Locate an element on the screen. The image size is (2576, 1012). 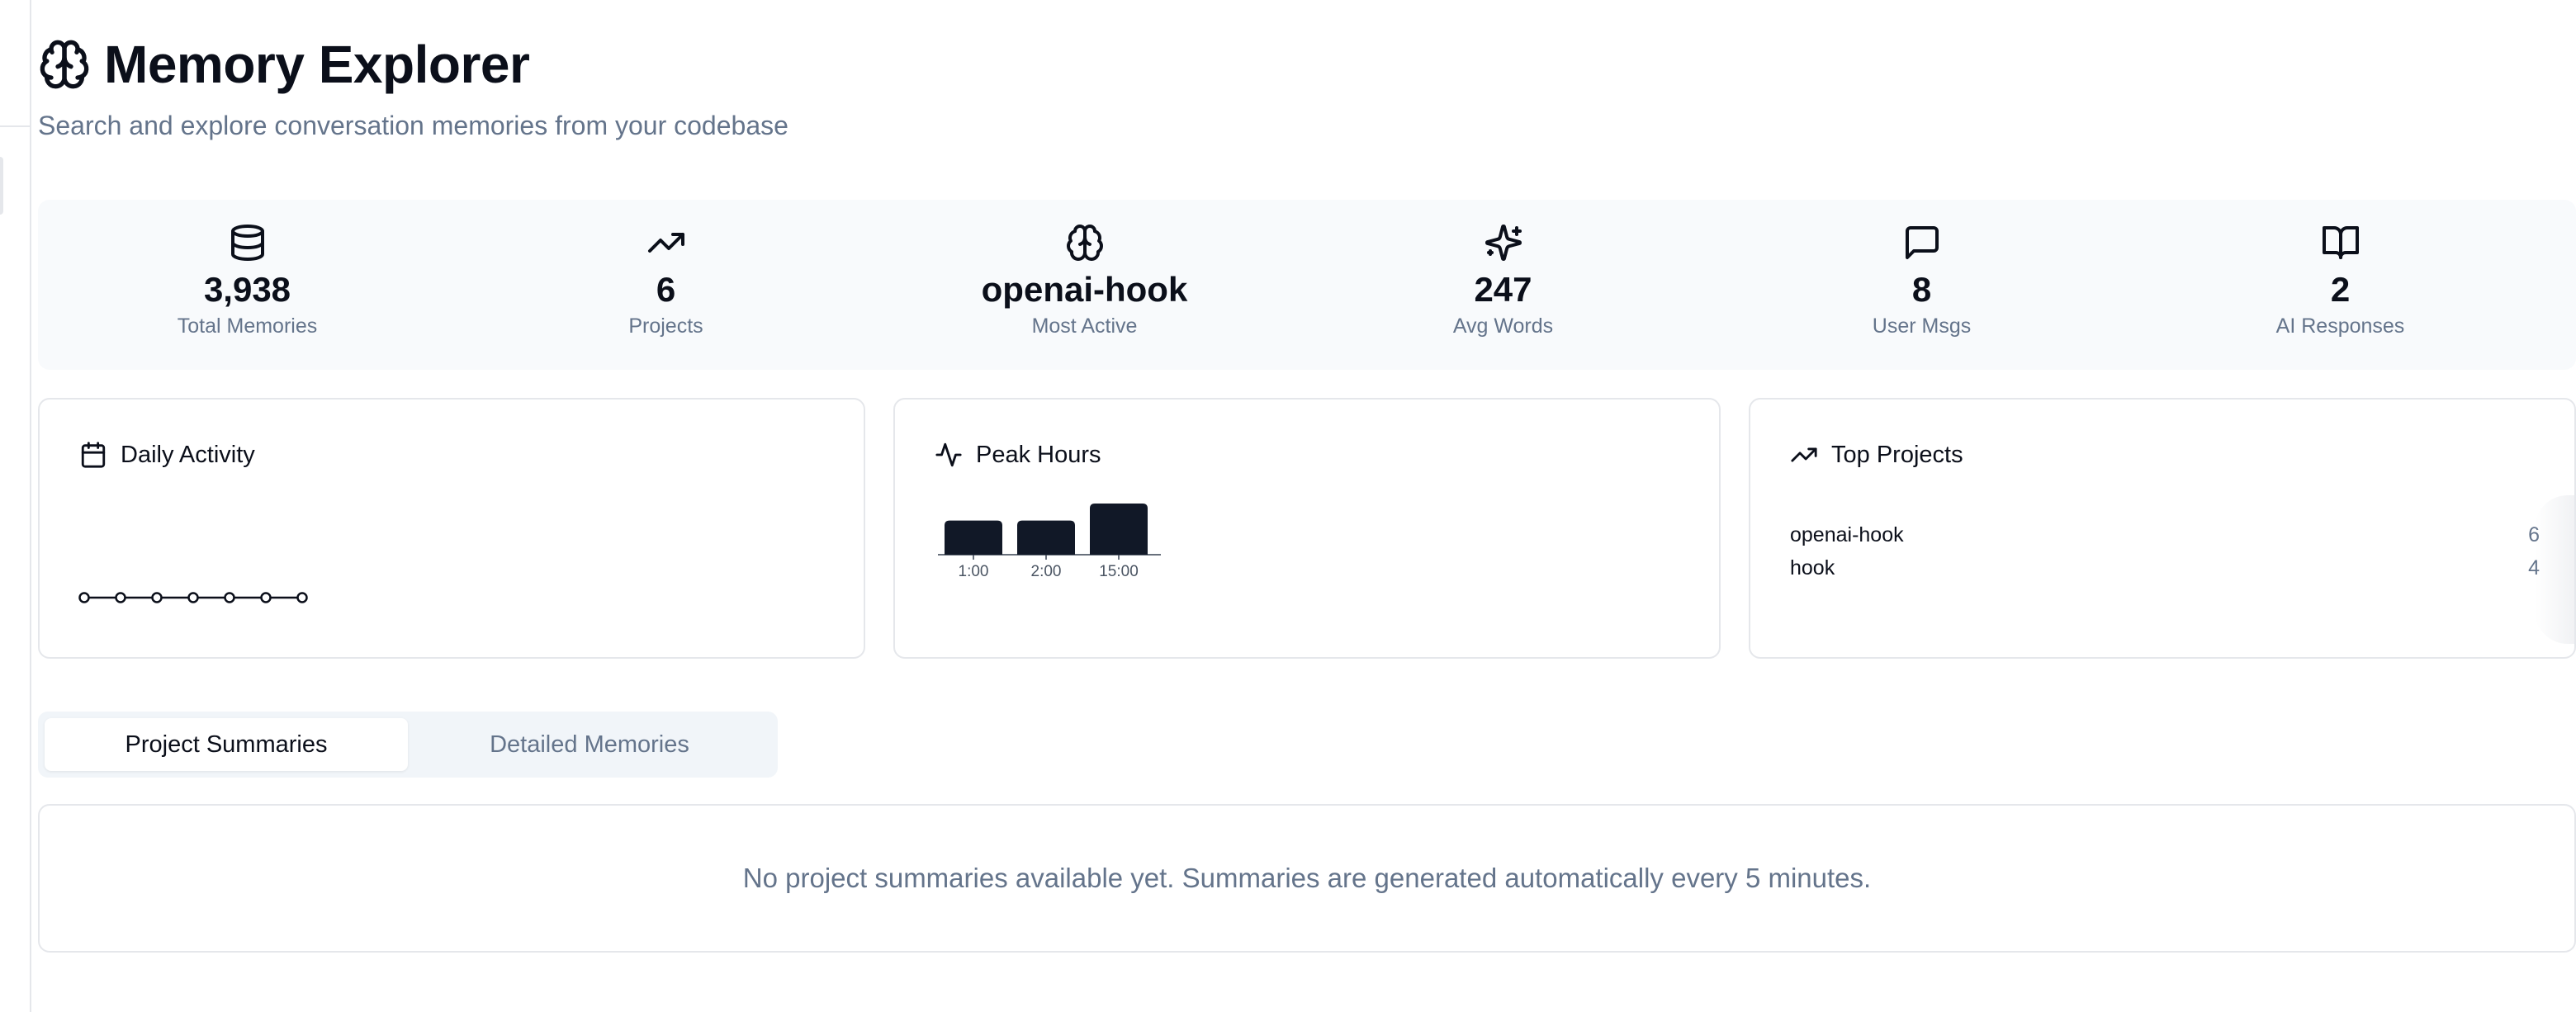
stat-value: openai-hook is located at coordinates (1084, 289).